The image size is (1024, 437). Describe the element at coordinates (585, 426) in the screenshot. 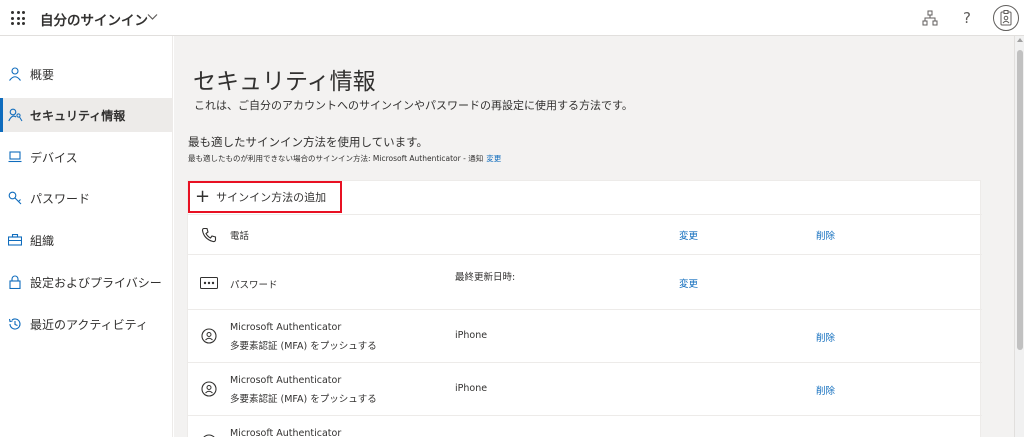

I see `list-item: Microsoft Authenticator` at that location.